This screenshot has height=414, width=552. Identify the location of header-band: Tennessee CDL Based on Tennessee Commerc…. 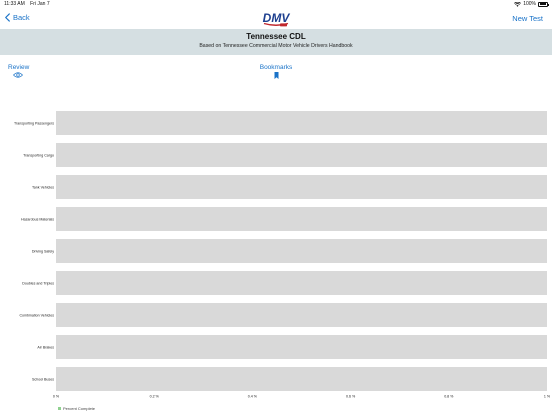
(276, 42).